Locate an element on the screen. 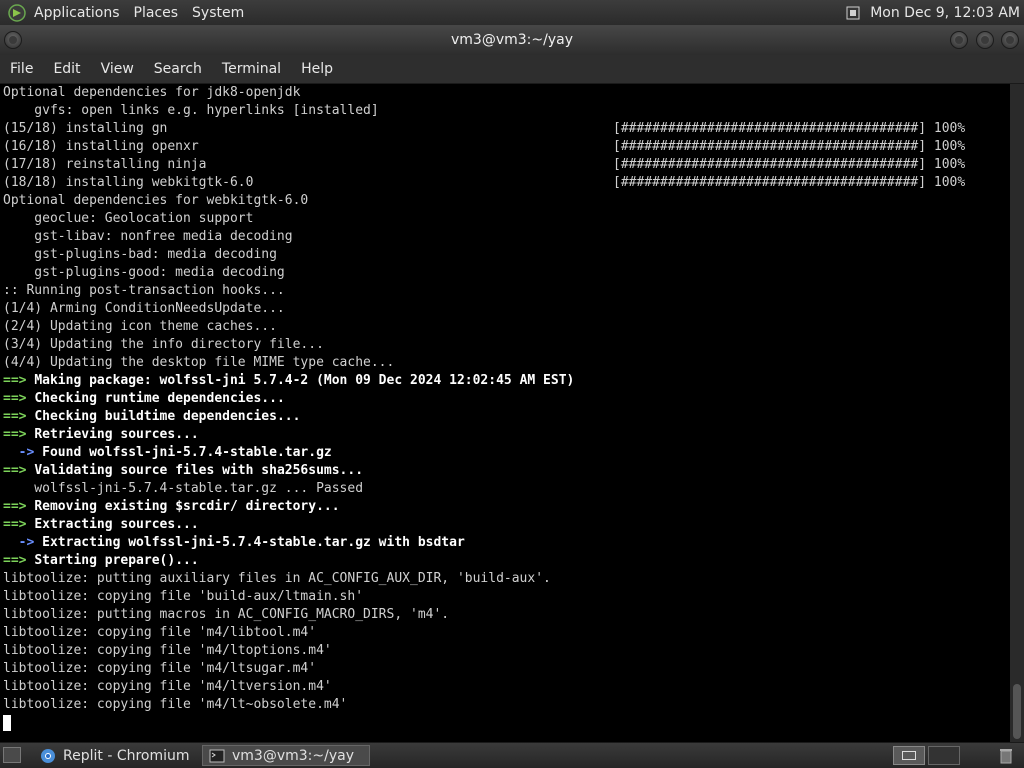 The height and width of the screenshot is (768, 1024). task-label: vm3@vm3:~/yay is located at coordinates (293, 755).